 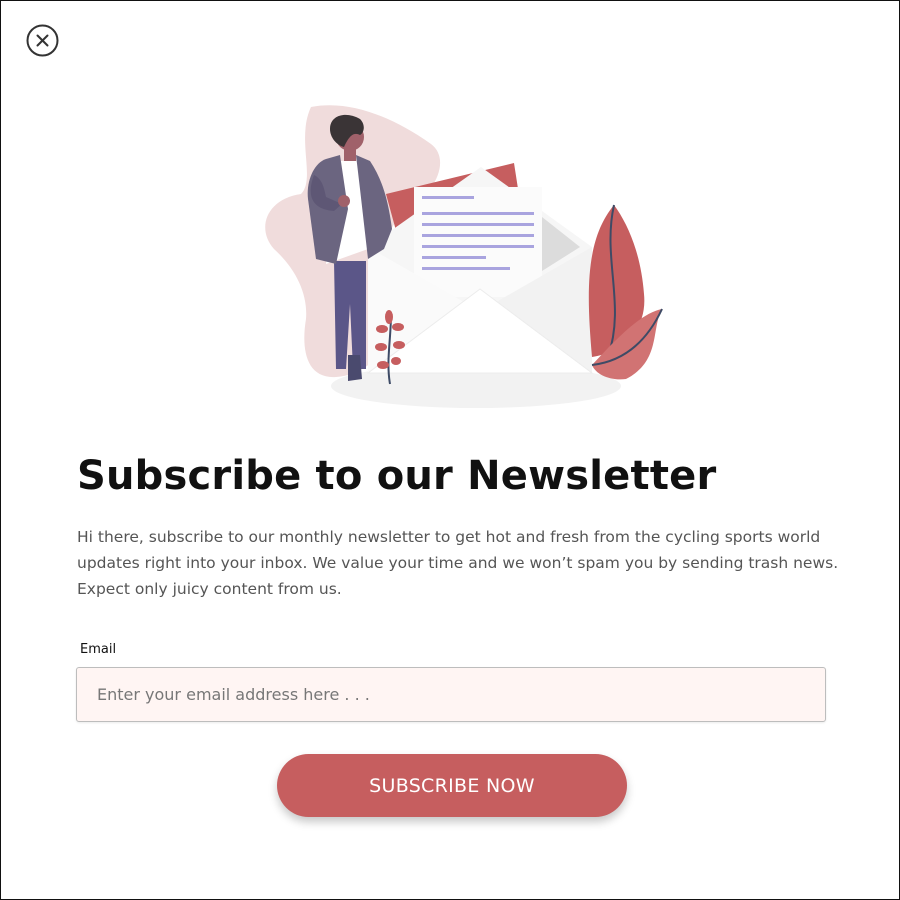 What do you see at coordinates (397, 476) in the screenshot?
I see `page-title: Subscribe to our Newsletter` at bounding box center [397, 476].